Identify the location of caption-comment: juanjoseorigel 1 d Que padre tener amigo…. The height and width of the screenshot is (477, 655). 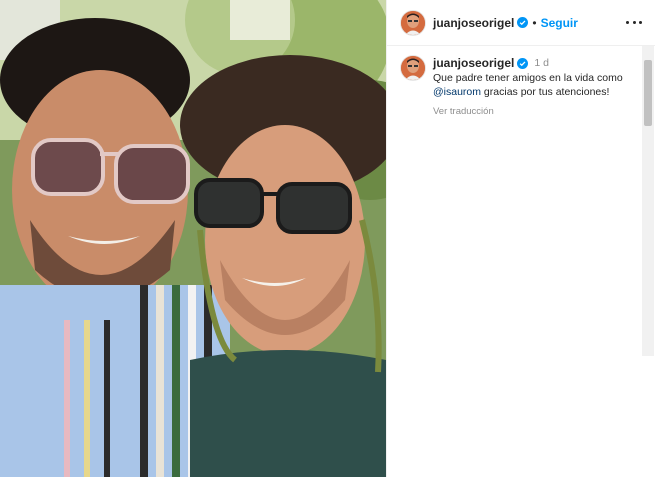
(516, 87).